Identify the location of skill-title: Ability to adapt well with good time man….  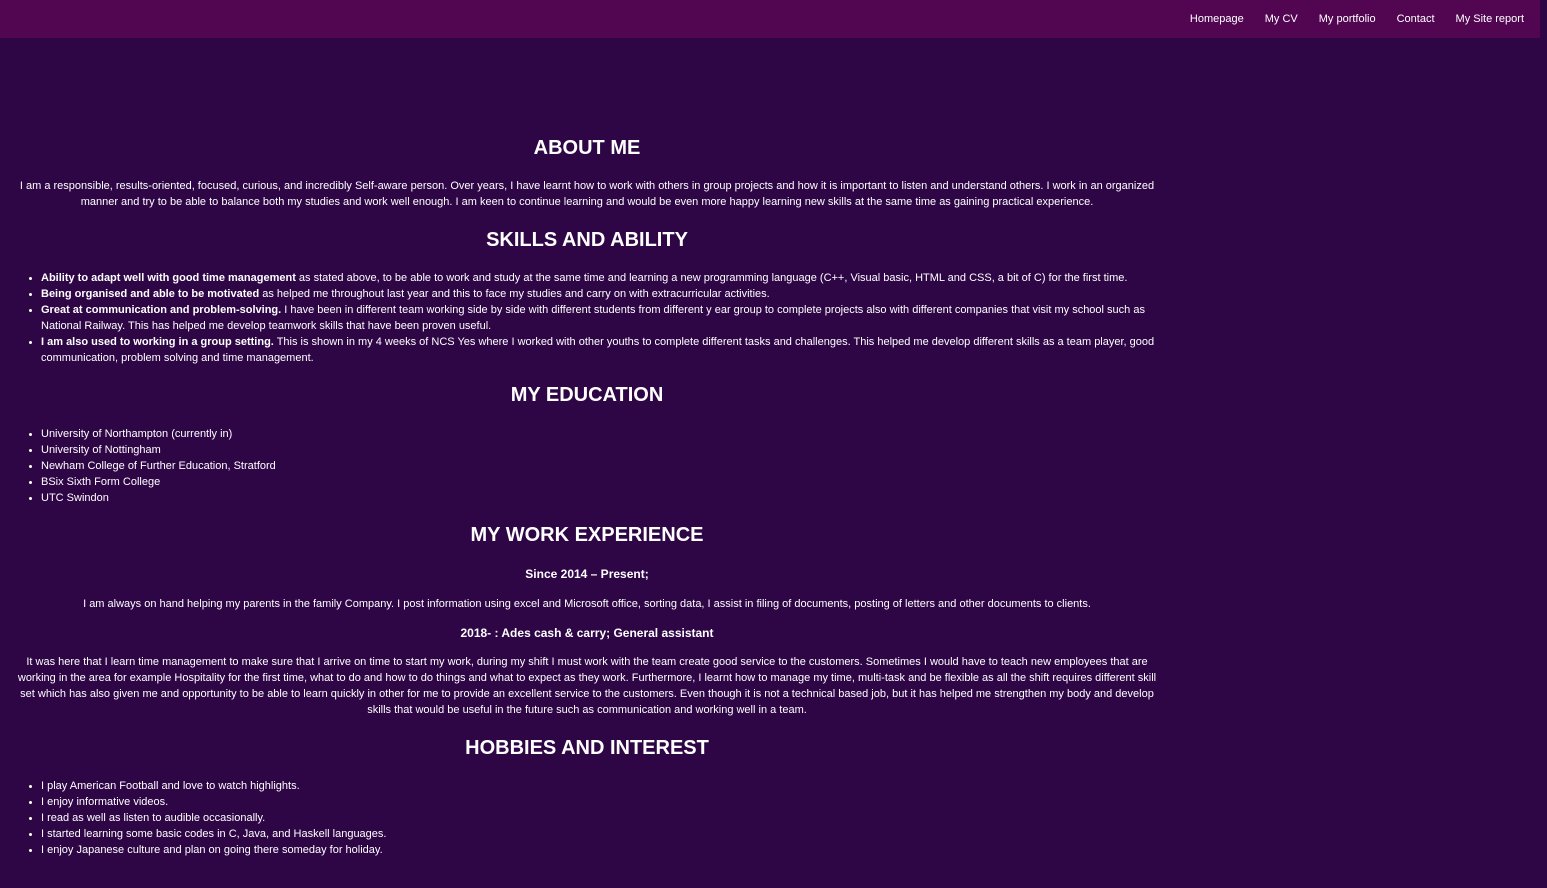
(168, 278).